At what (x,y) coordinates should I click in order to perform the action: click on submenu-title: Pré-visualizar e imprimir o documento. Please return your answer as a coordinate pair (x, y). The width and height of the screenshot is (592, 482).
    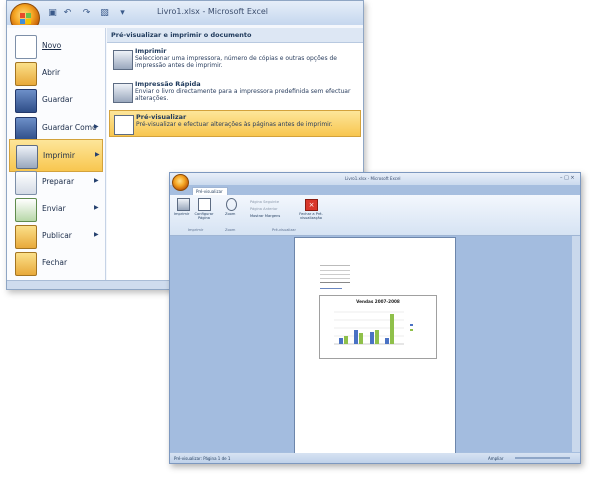
    Looking at the image, I should click on (181, 35).